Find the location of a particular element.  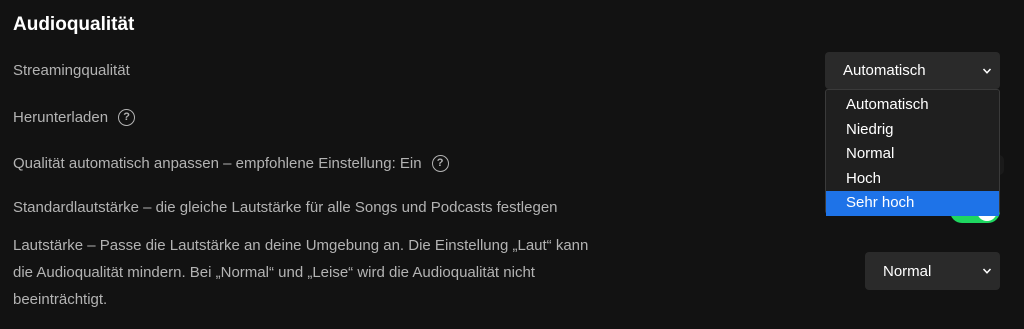

section-title: Audioqualität is located at coordinates (74, 24).